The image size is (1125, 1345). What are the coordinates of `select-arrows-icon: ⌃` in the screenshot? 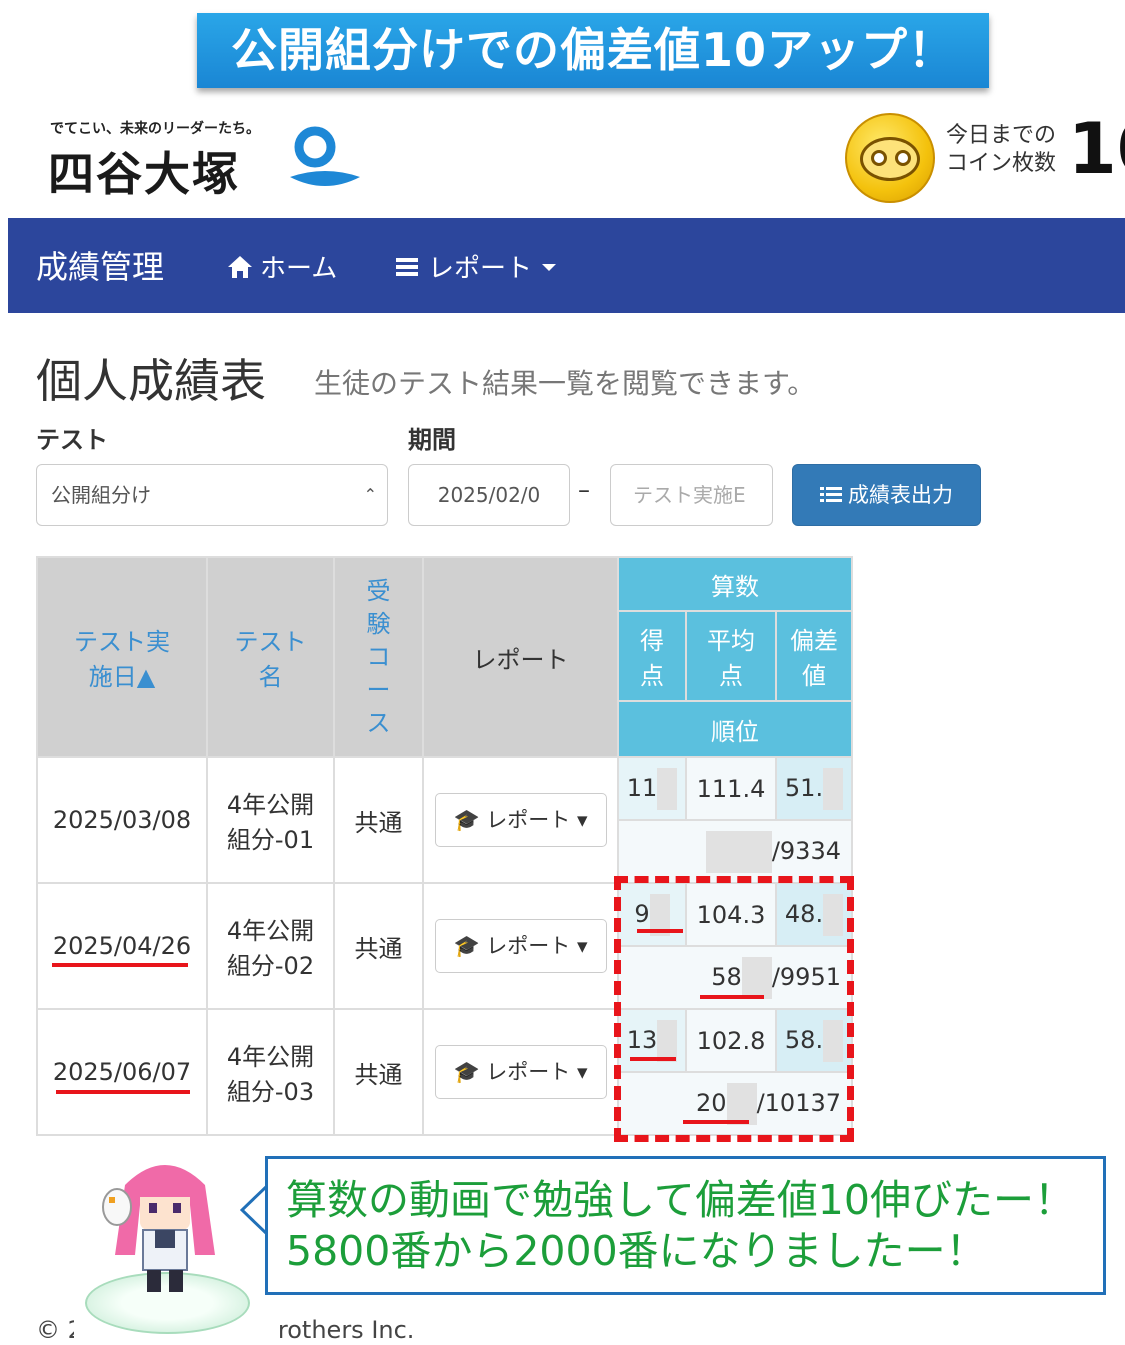 It's located at (370, 494).